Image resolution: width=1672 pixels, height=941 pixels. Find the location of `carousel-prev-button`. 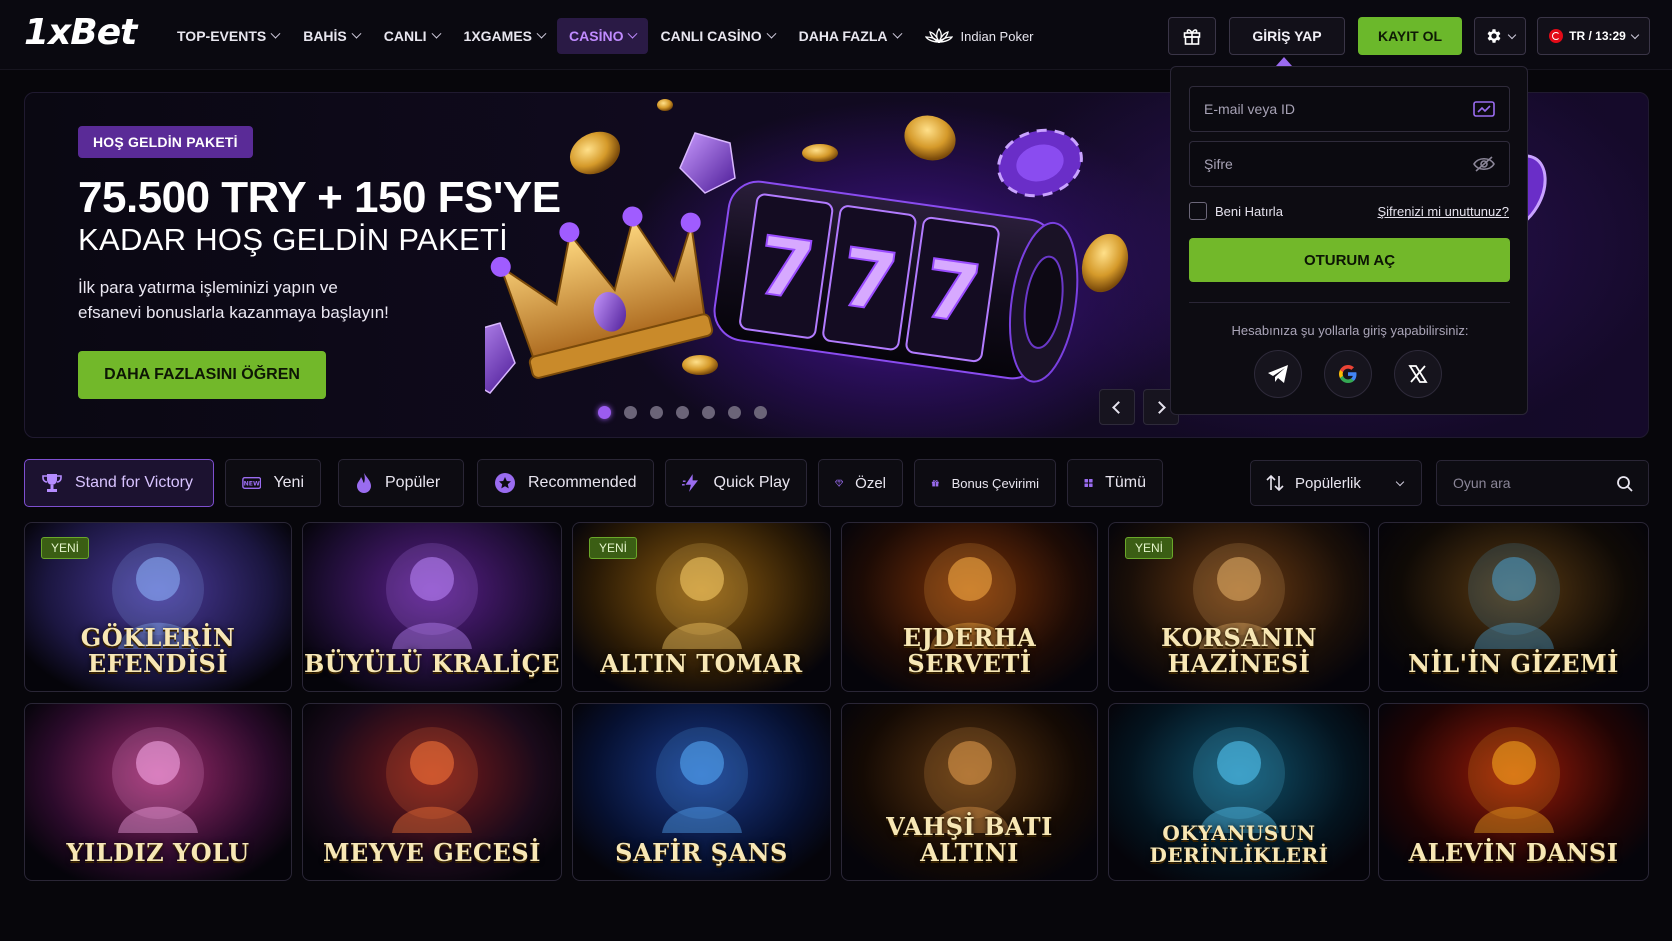

carousel-prev-button is located at coordinates (1117, 407).